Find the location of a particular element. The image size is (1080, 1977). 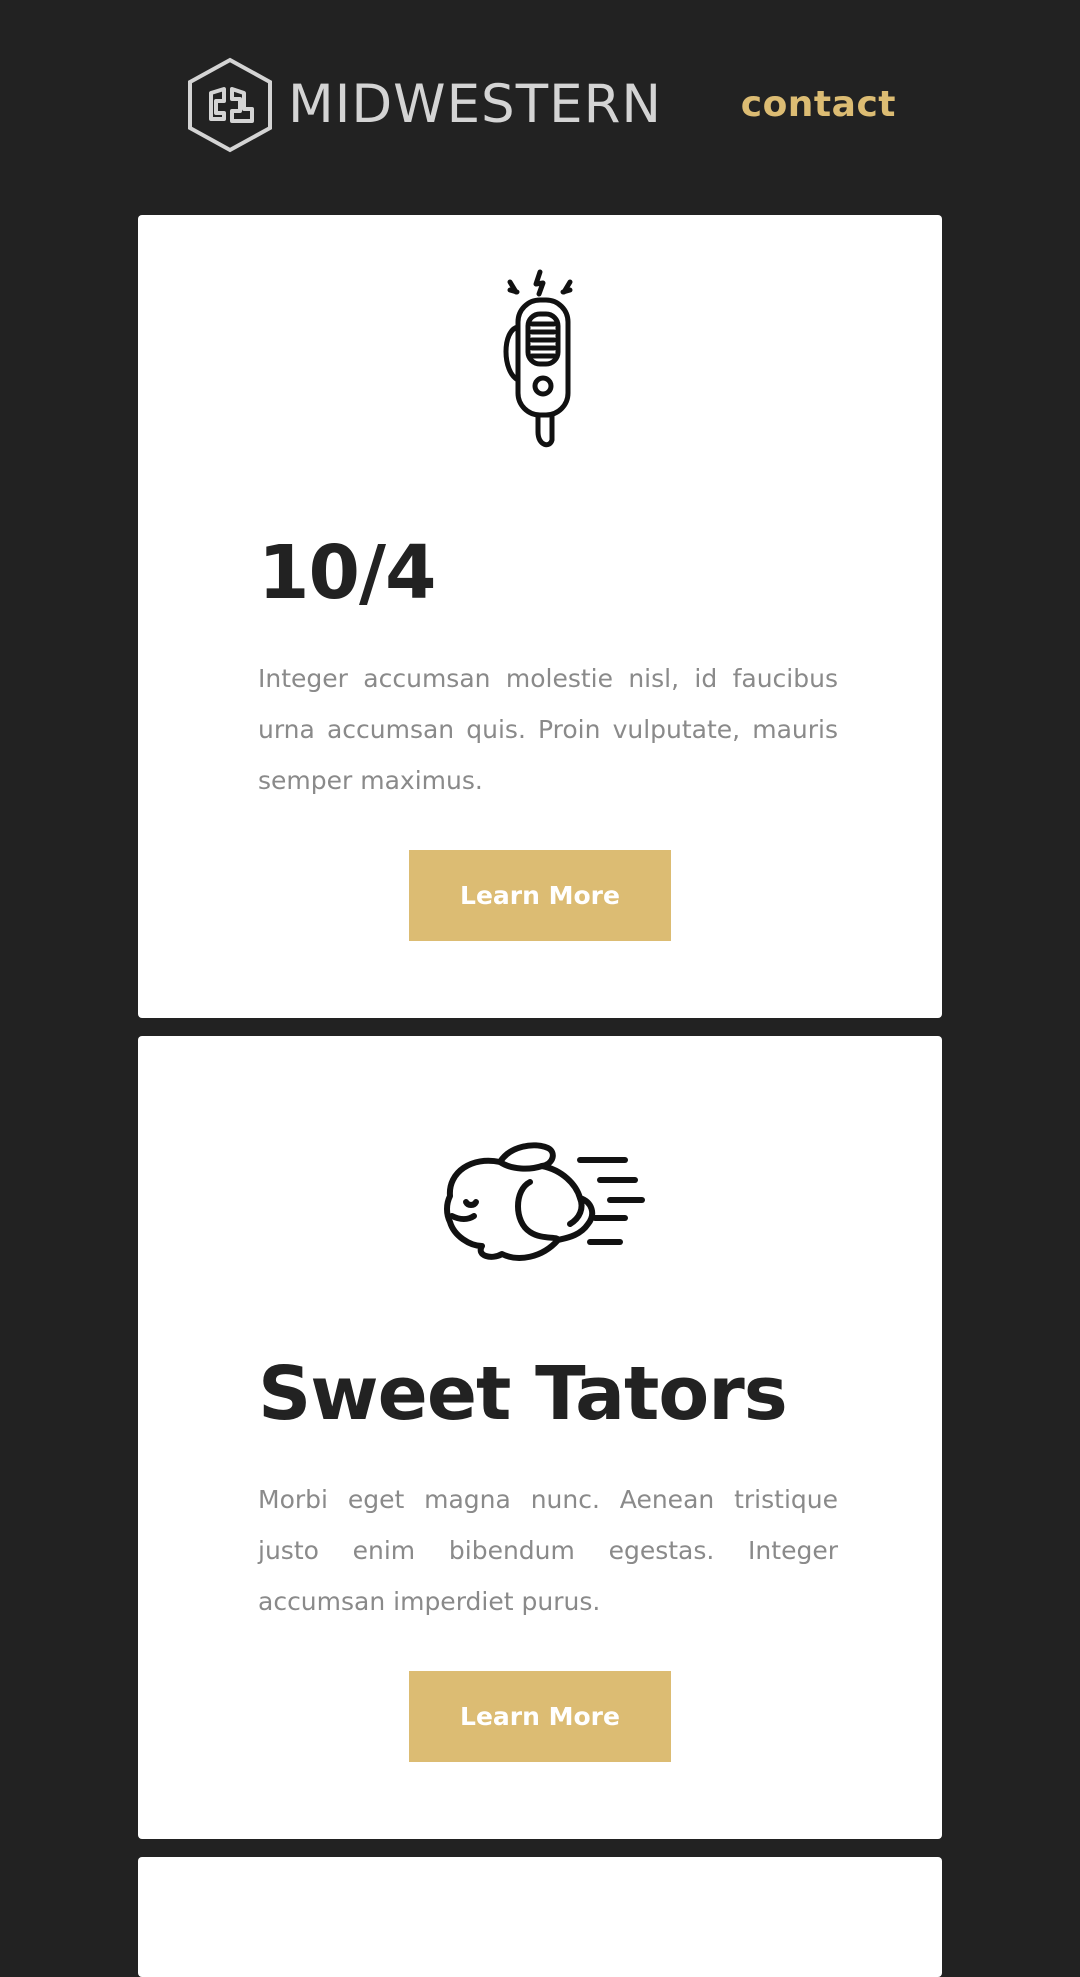

card-title: Sweet Tators is located at coordinates (523, 1394).